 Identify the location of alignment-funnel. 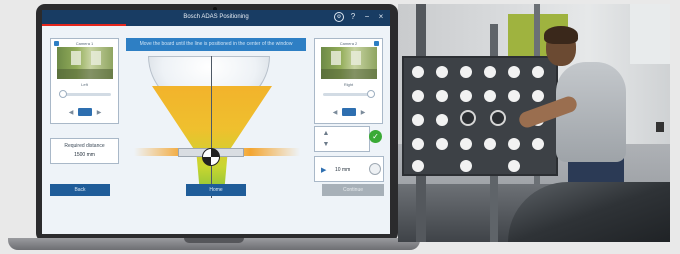
(212, 140).